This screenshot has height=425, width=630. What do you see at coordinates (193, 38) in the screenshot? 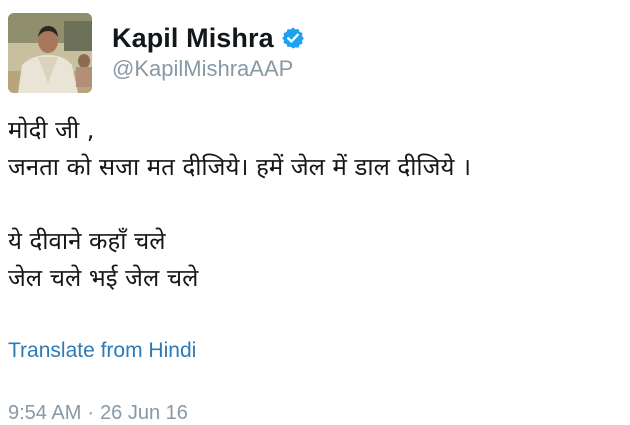
I see `display-name: Kapil Mishra` at bounding box center [193, 38].